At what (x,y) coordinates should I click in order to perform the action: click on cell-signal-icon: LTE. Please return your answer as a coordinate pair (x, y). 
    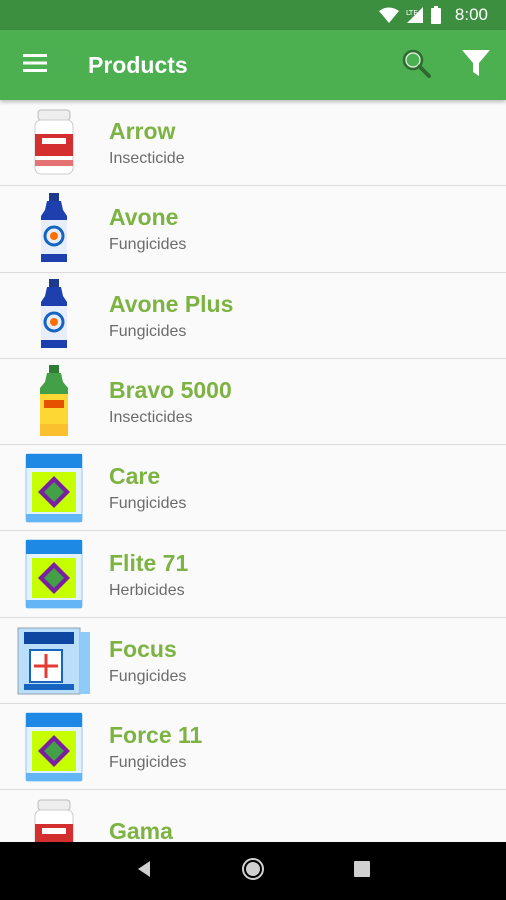
    Looking at the image, I should click on (415, 15).